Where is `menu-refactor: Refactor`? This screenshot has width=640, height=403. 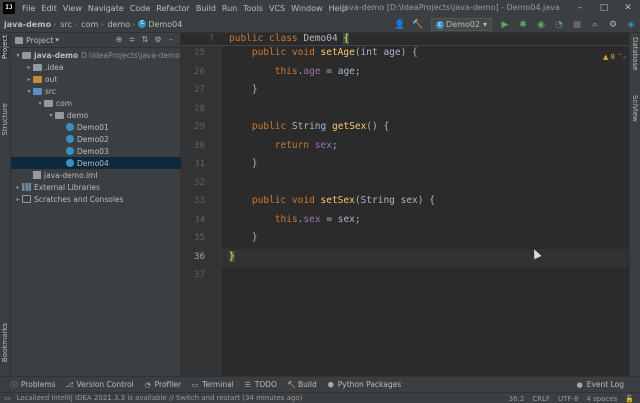
menu-refactor: Refactor is located at coordinates (173, 8).